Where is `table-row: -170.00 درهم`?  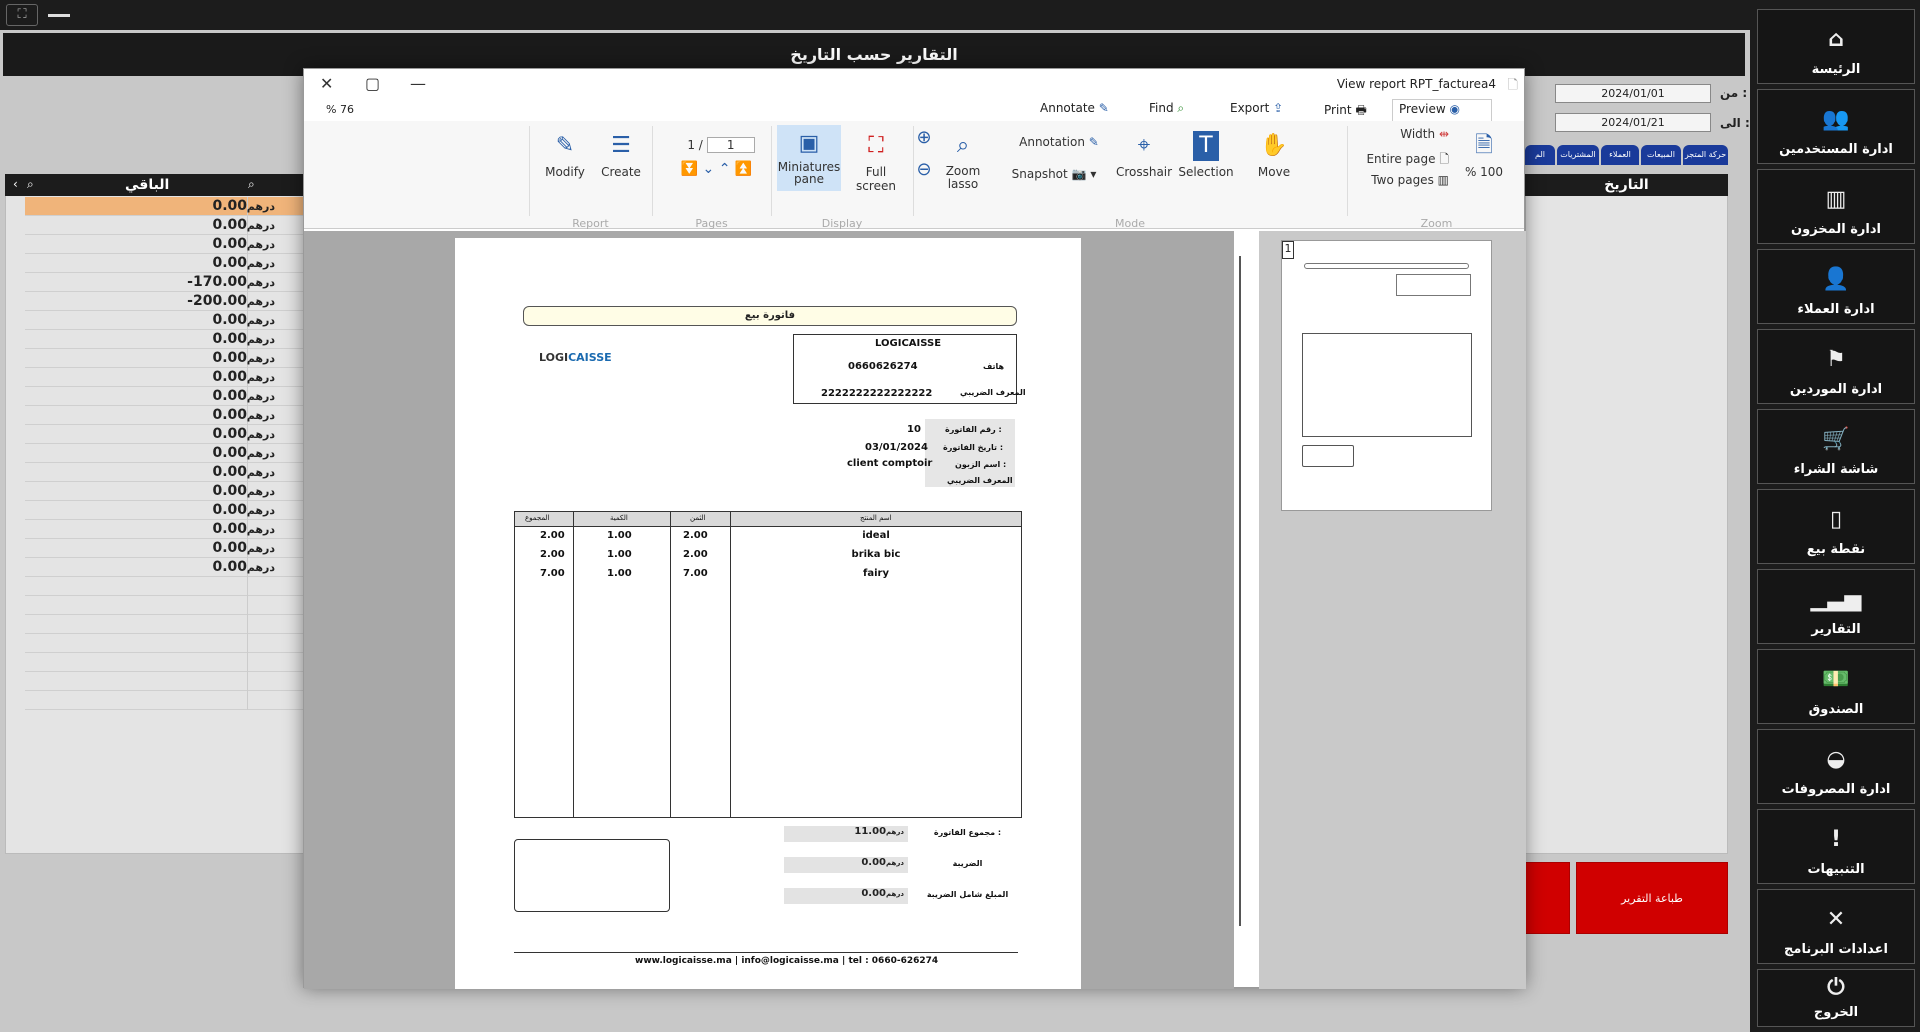 table-row: -170.00 درهم is located at coordinates (165, 282).